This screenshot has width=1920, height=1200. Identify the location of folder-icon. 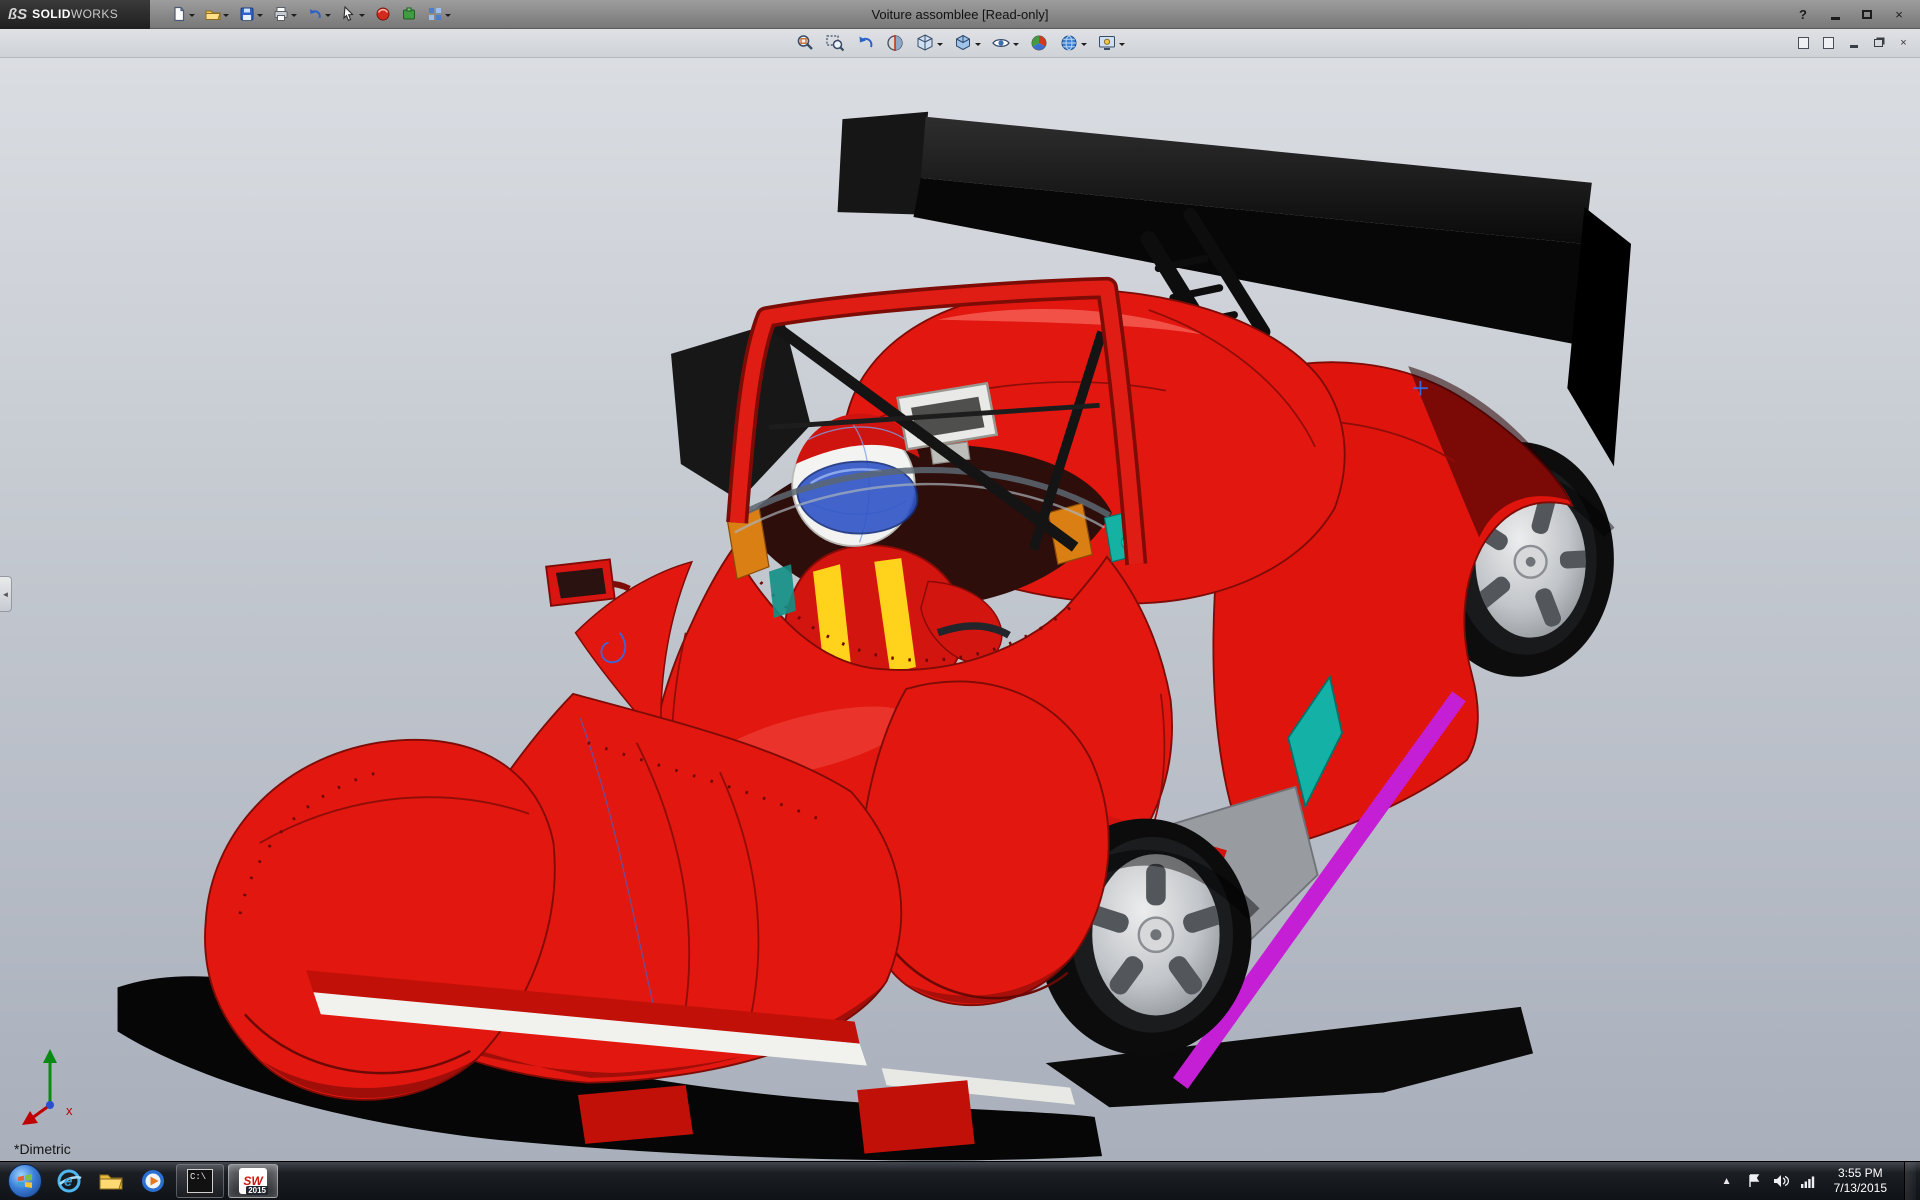
(111, 1182).